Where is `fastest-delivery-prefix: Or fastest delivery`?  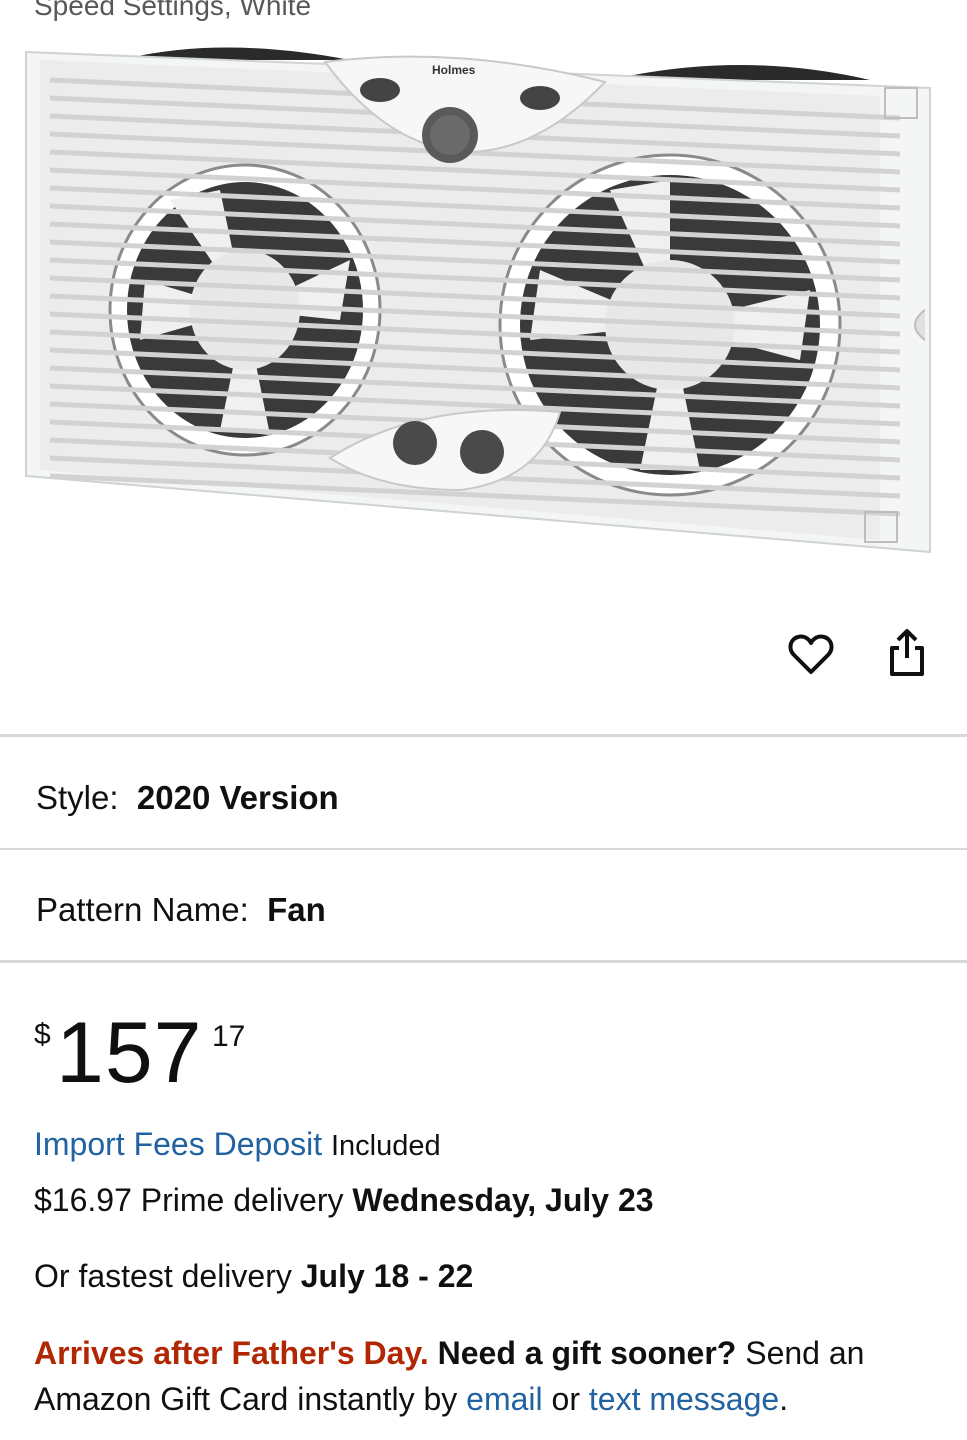 fastest-delivery-prefix: Or fastest delivery is located at coordinates (163, 1276).